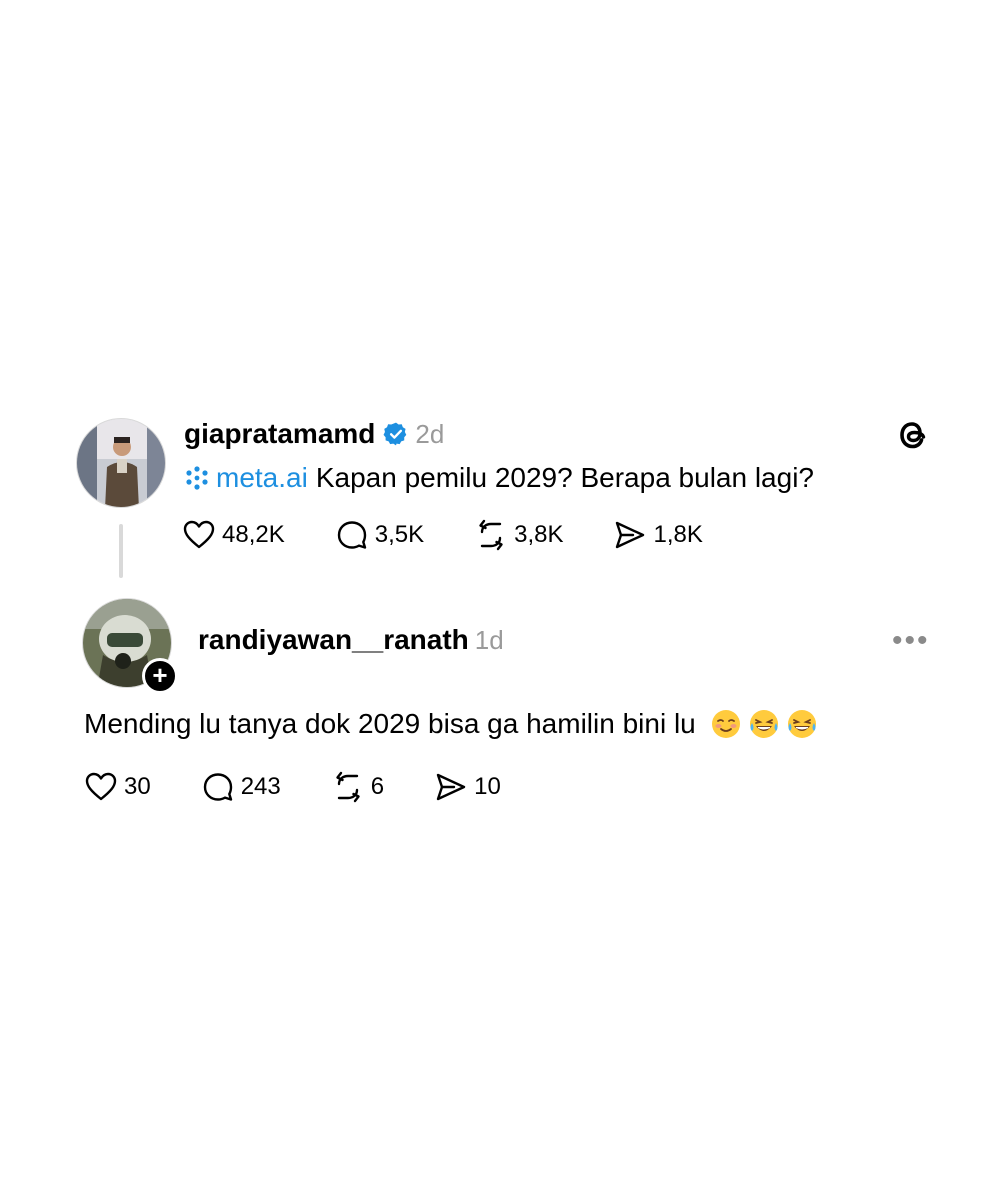 This screenshot has width=1000, height=1200. I want to click on reply-reply-count: 243, so click(260, 786).